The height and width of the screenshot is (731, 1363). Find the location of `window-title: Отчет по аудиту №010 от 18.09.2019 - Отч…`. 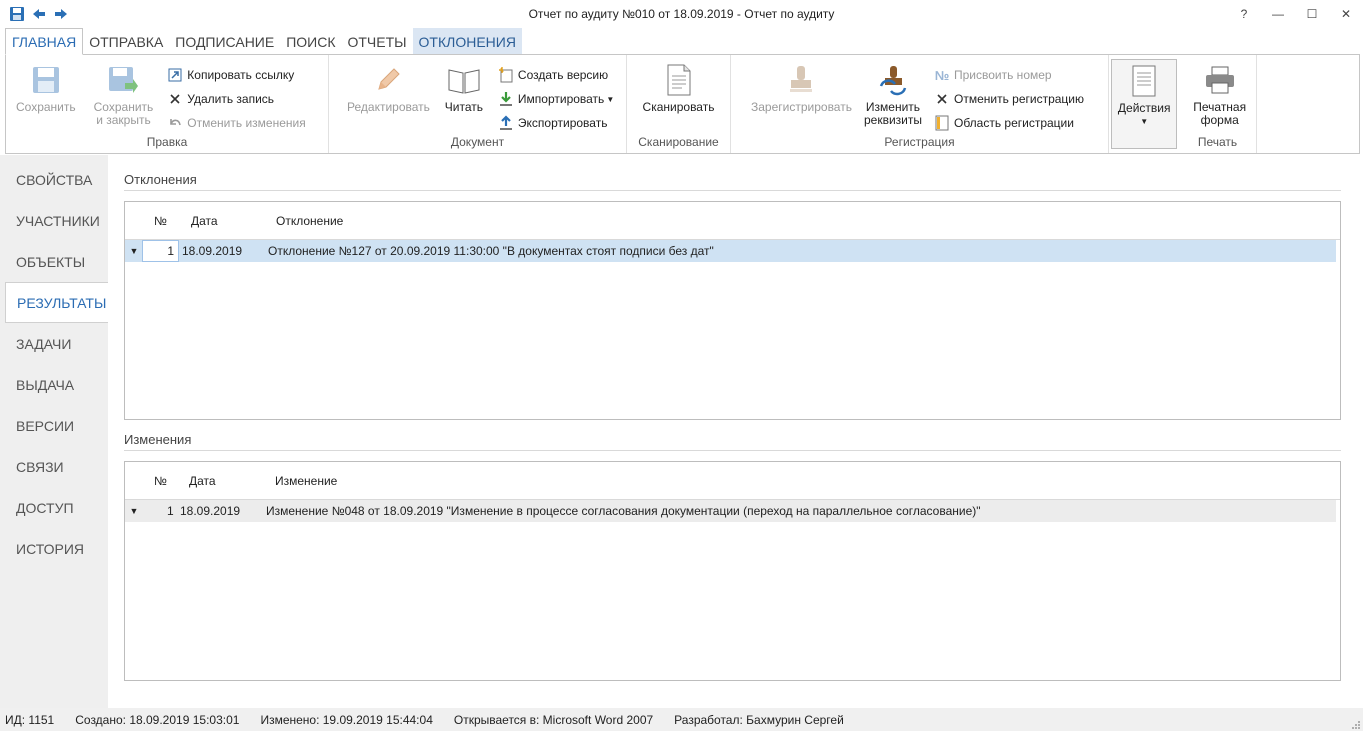

window-title: Отчет по аудиту №010 от 18.09.2019 - Отч… is located at coordinates (681, 14).